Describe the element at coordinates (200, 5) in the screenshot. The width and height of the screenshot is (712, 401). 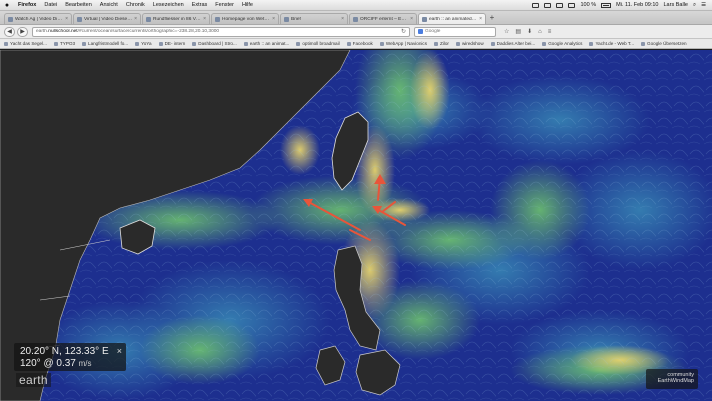
I see `menu-extras: Extras` at that location.